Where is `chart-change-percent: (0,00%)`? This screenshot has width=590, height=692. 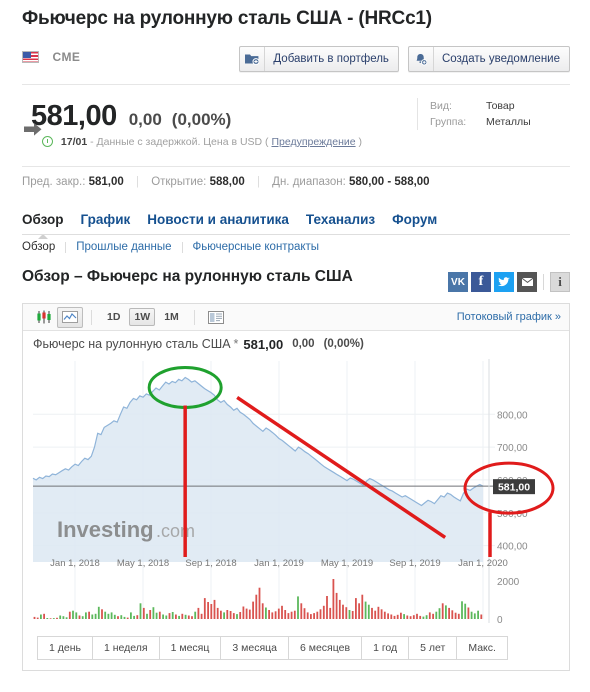 chart-change-percent: (0,00%) is located at coordinates (343, 344).